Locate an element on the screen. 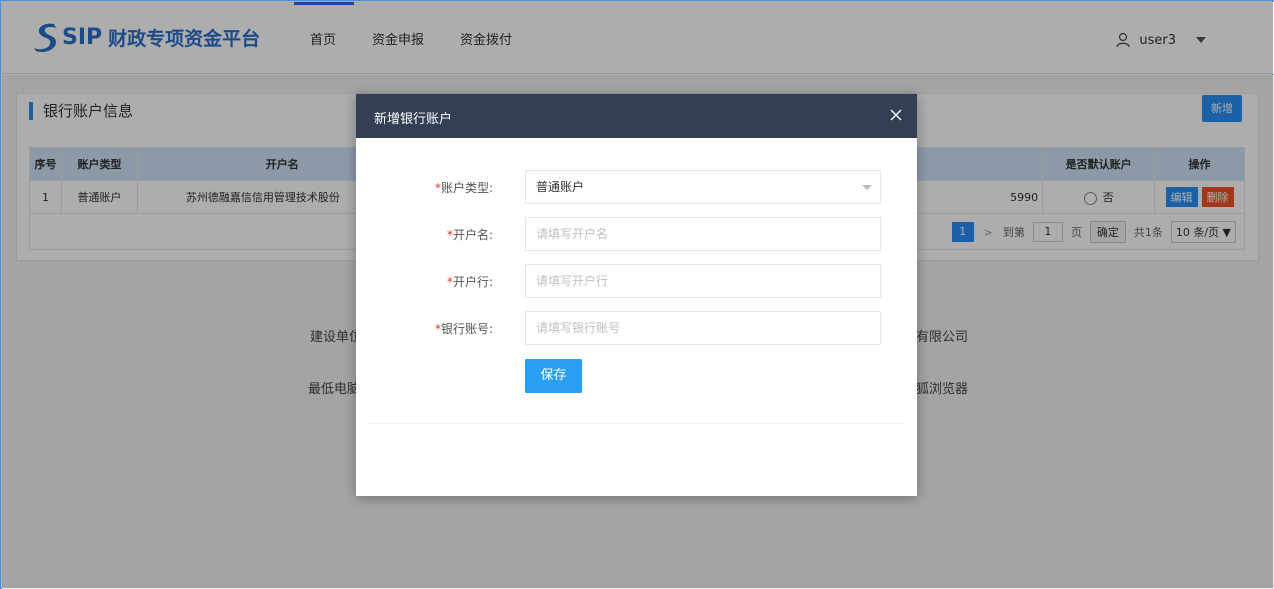  form-row-account-number: *银行账号: 请填写银行账号 is located at coordinates (637, 328).